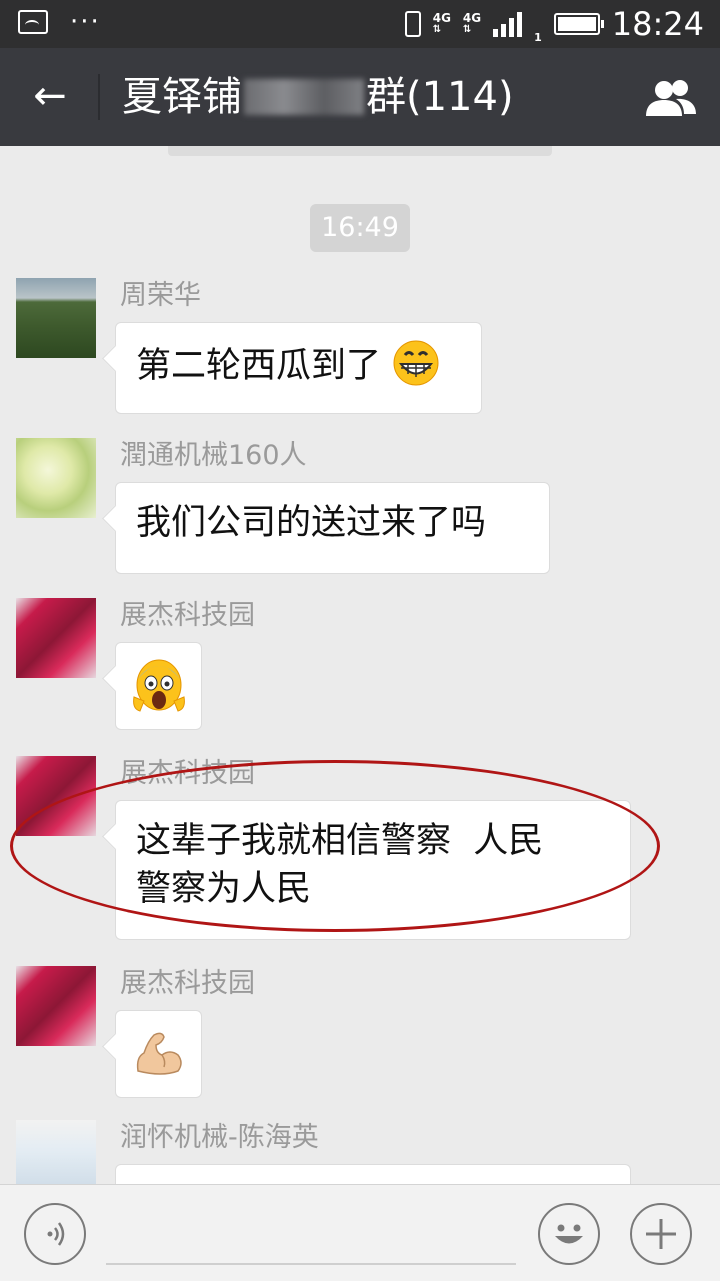 This screenshot has height=1281, width=720. What do you see at coordinates (311, 523) in the screenshot?
I see `message-text: 我们公司的送过来了吗` at bounding box center [311, 523].